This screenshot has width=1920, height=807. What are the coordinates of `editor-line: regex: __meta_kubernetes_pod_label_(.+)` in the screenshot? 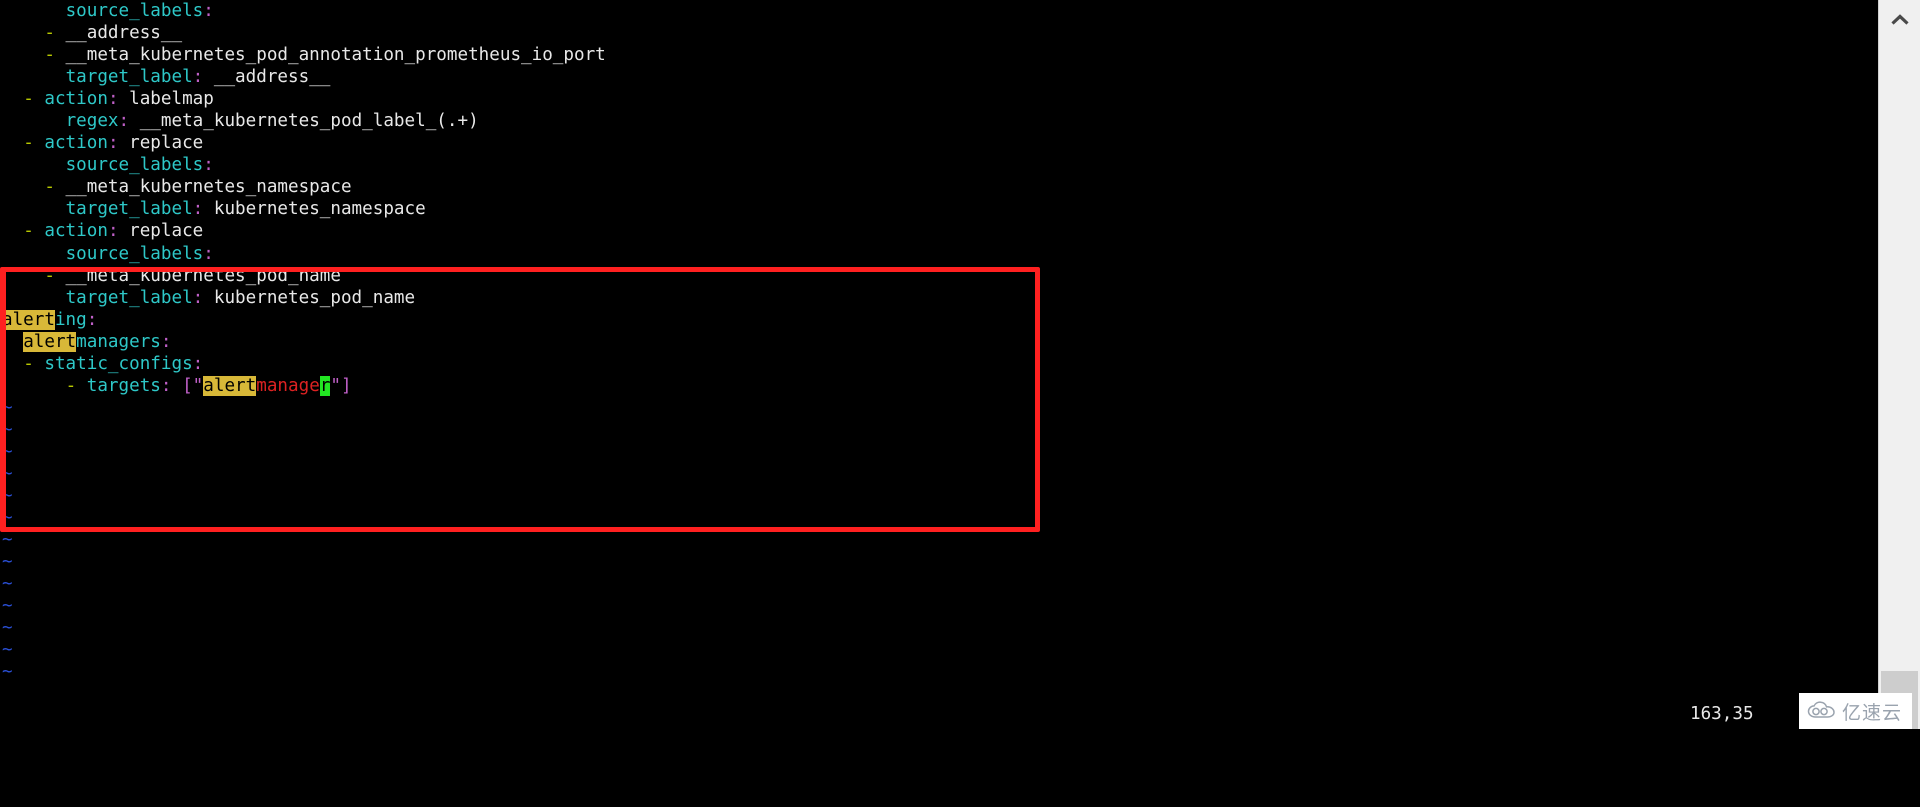 It's located at (939, 121).